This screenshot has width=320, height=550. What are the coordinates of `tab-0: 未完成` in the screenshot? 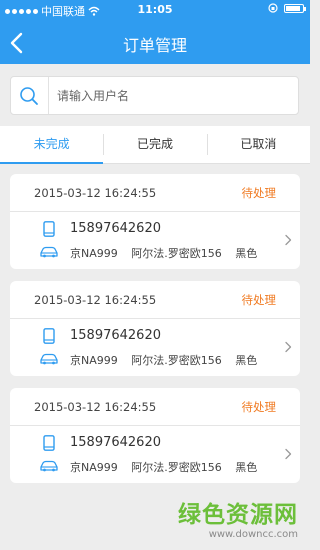 It's located at (52, 145).